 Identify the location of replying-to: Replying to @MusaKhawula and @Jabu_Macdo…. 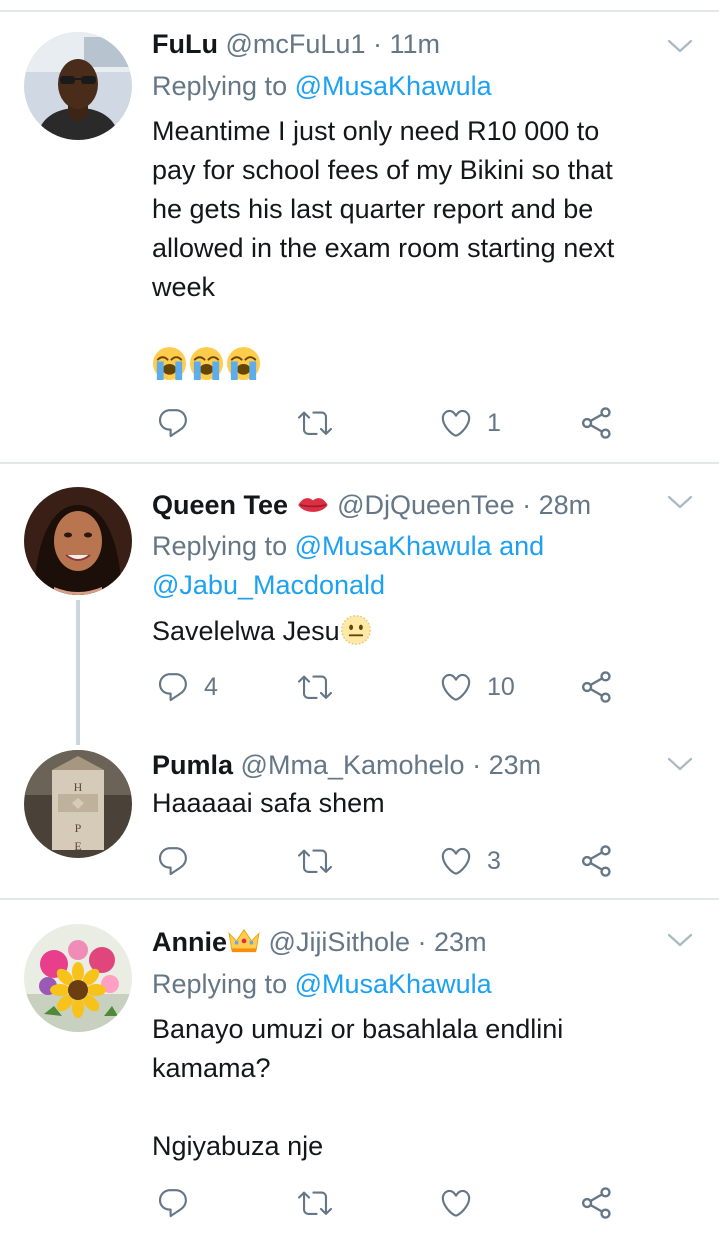
(348, 566).